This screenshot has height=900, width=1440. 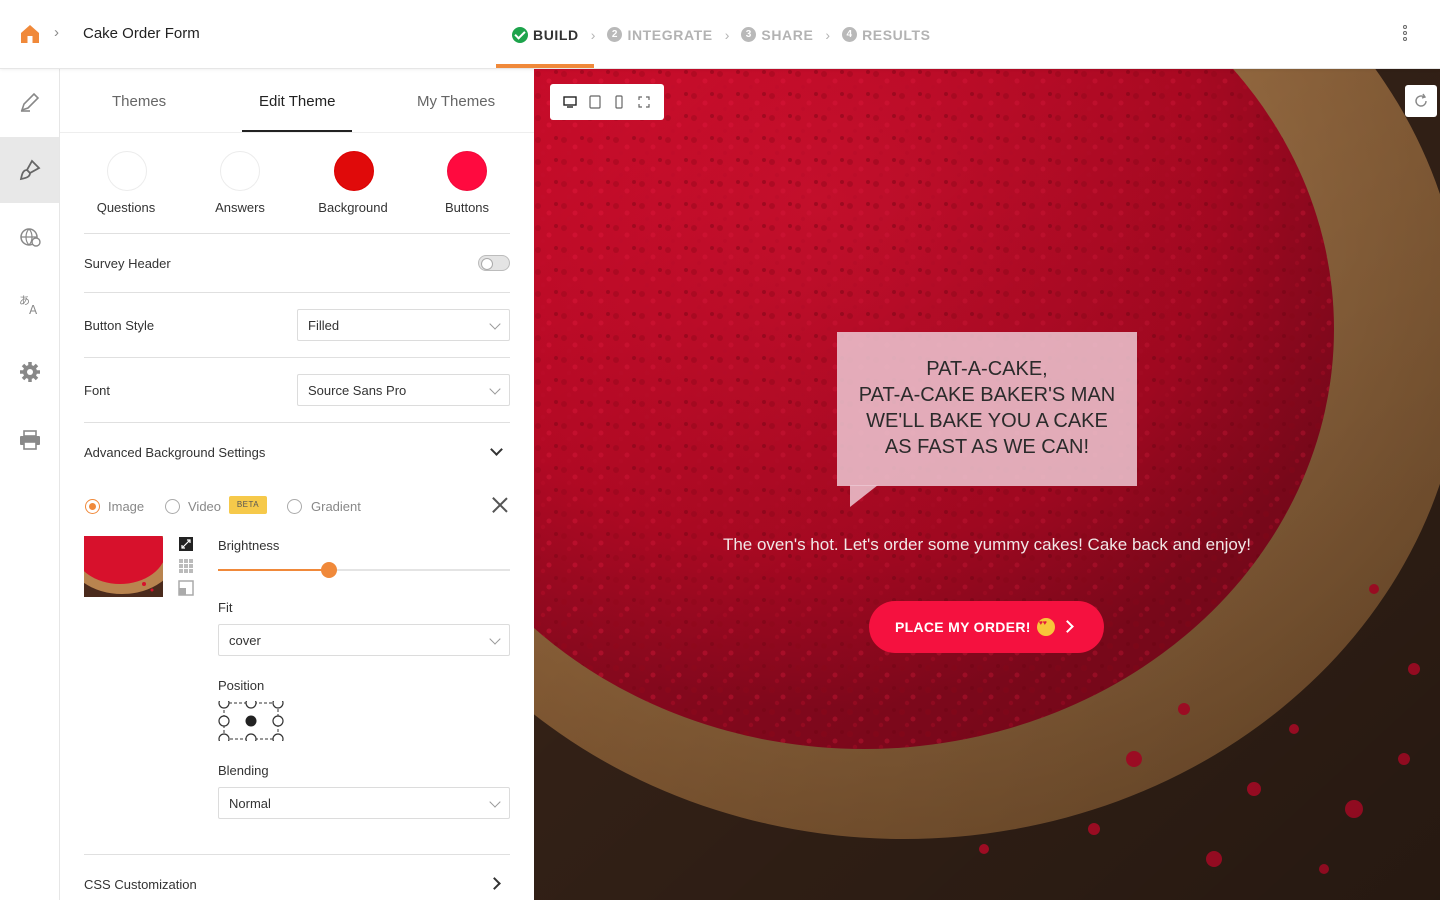 What do you see at coordinates (186, 588) in the screenshot?
I see `image-corner-icon` at bounding box center [186, 588].